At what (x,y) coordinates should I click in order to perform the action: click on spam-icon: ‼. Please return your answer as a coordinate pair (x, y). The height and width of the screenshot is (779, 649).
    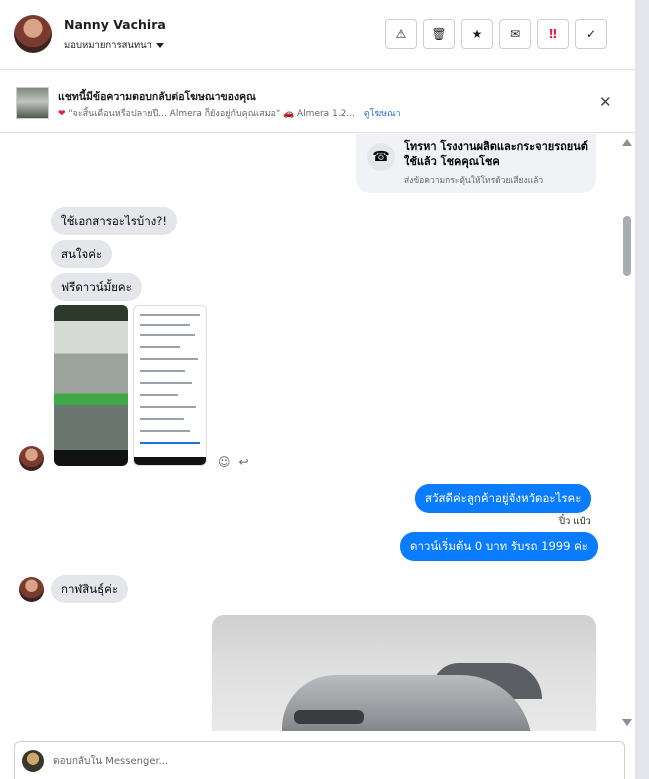
    Looking at the image, I should click on (553, 34).